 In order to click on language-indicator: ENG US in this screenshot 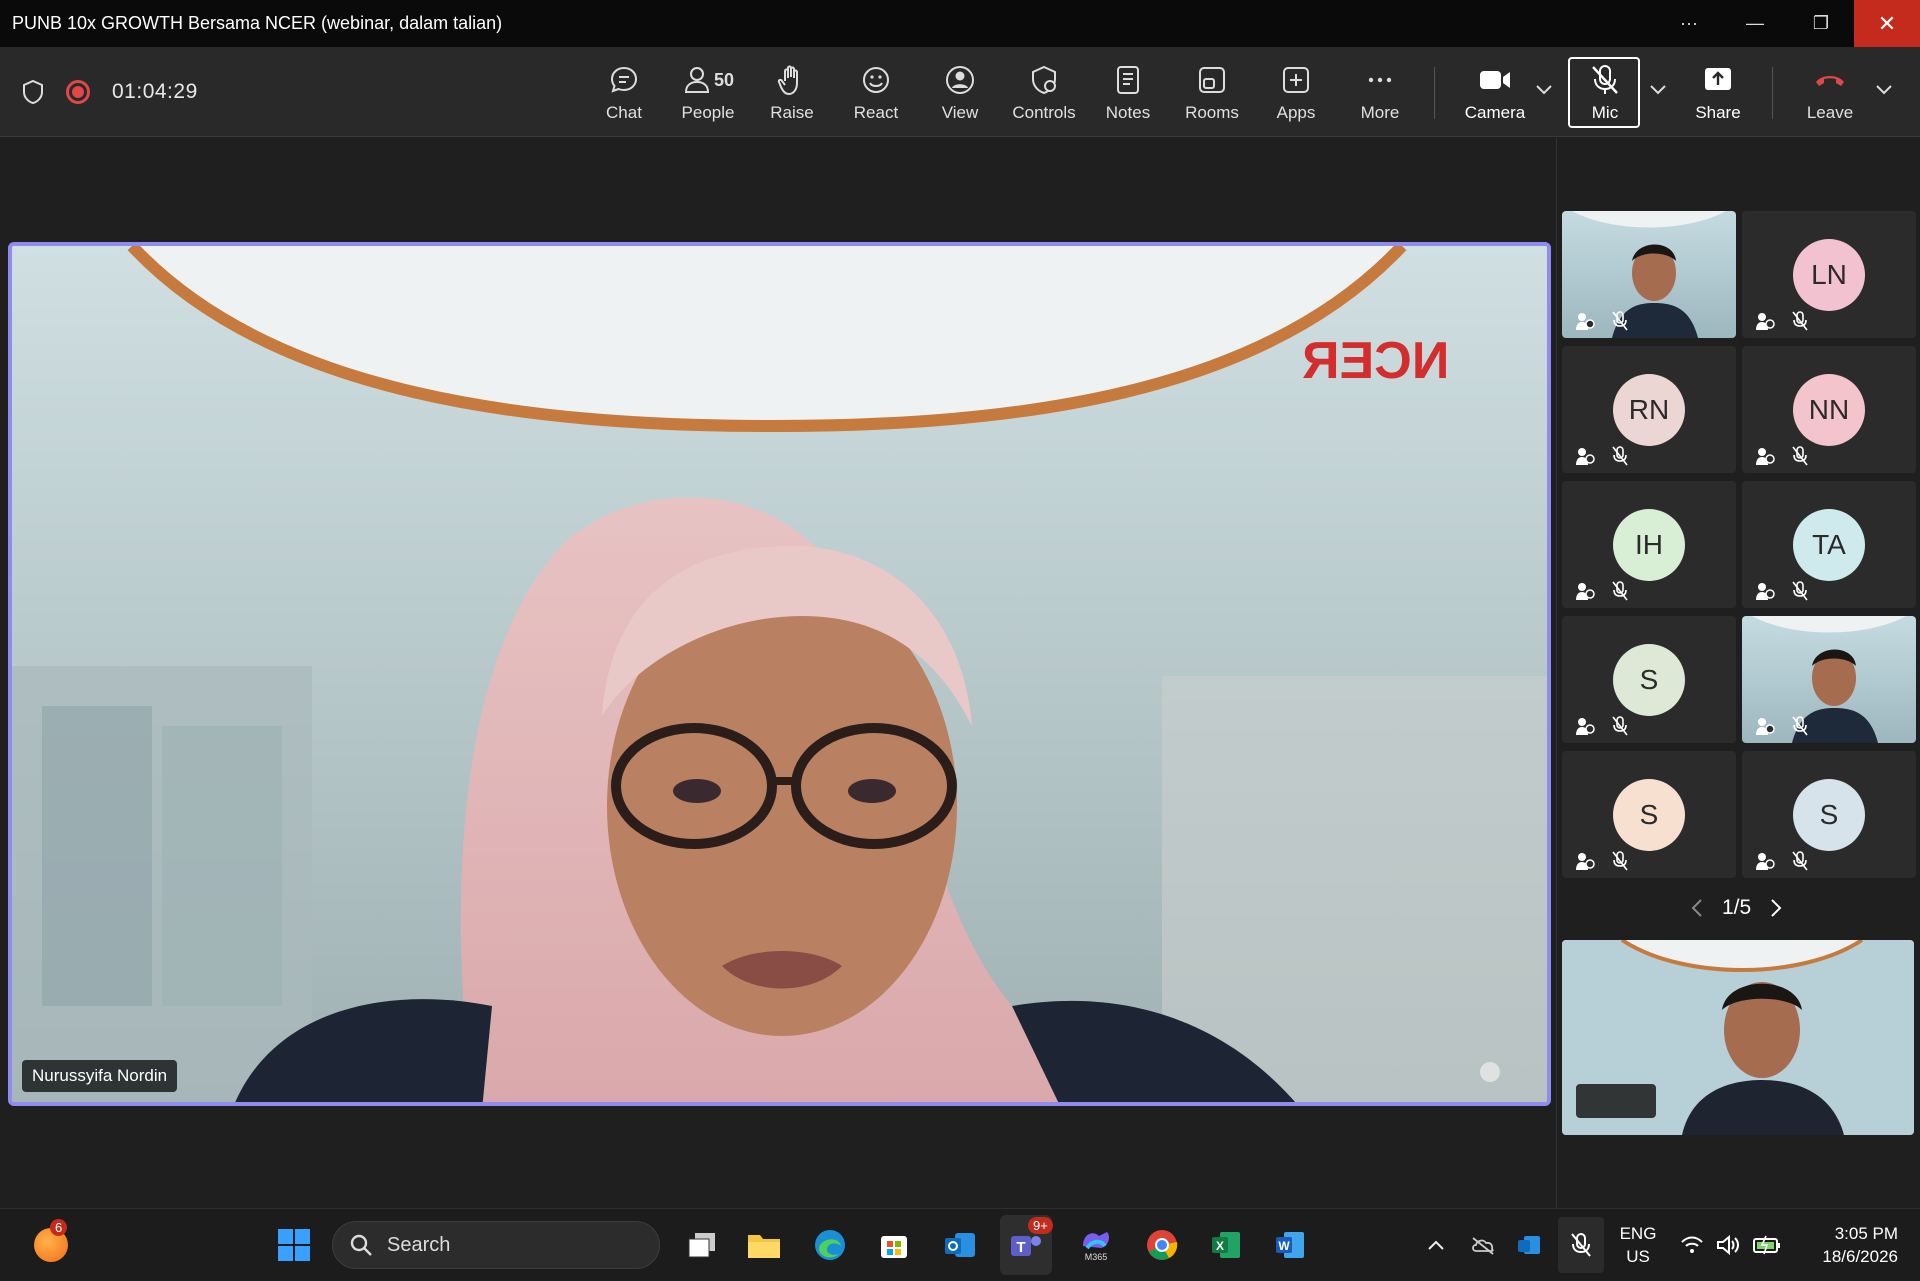, I will do `click(1638, 1245)`.